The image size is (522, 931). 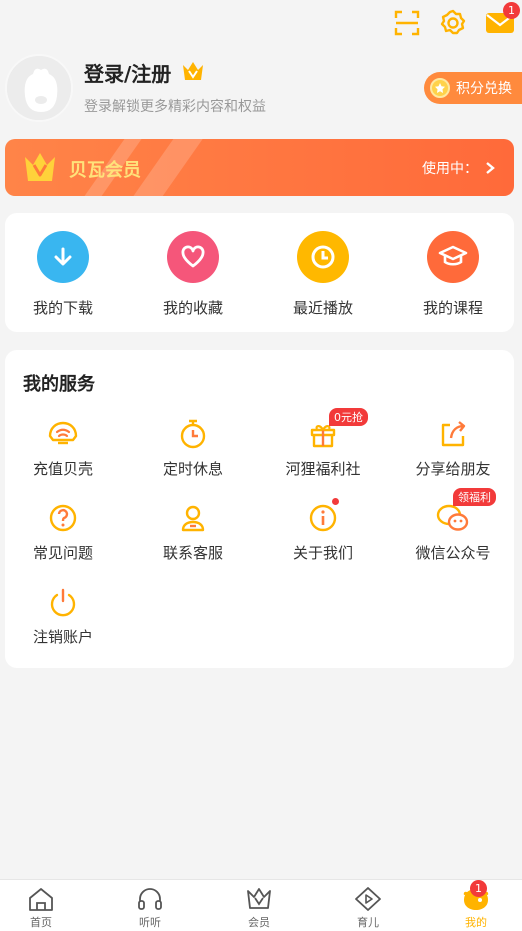 I want to click on top-bar: 1, so click(x=261, y=24).